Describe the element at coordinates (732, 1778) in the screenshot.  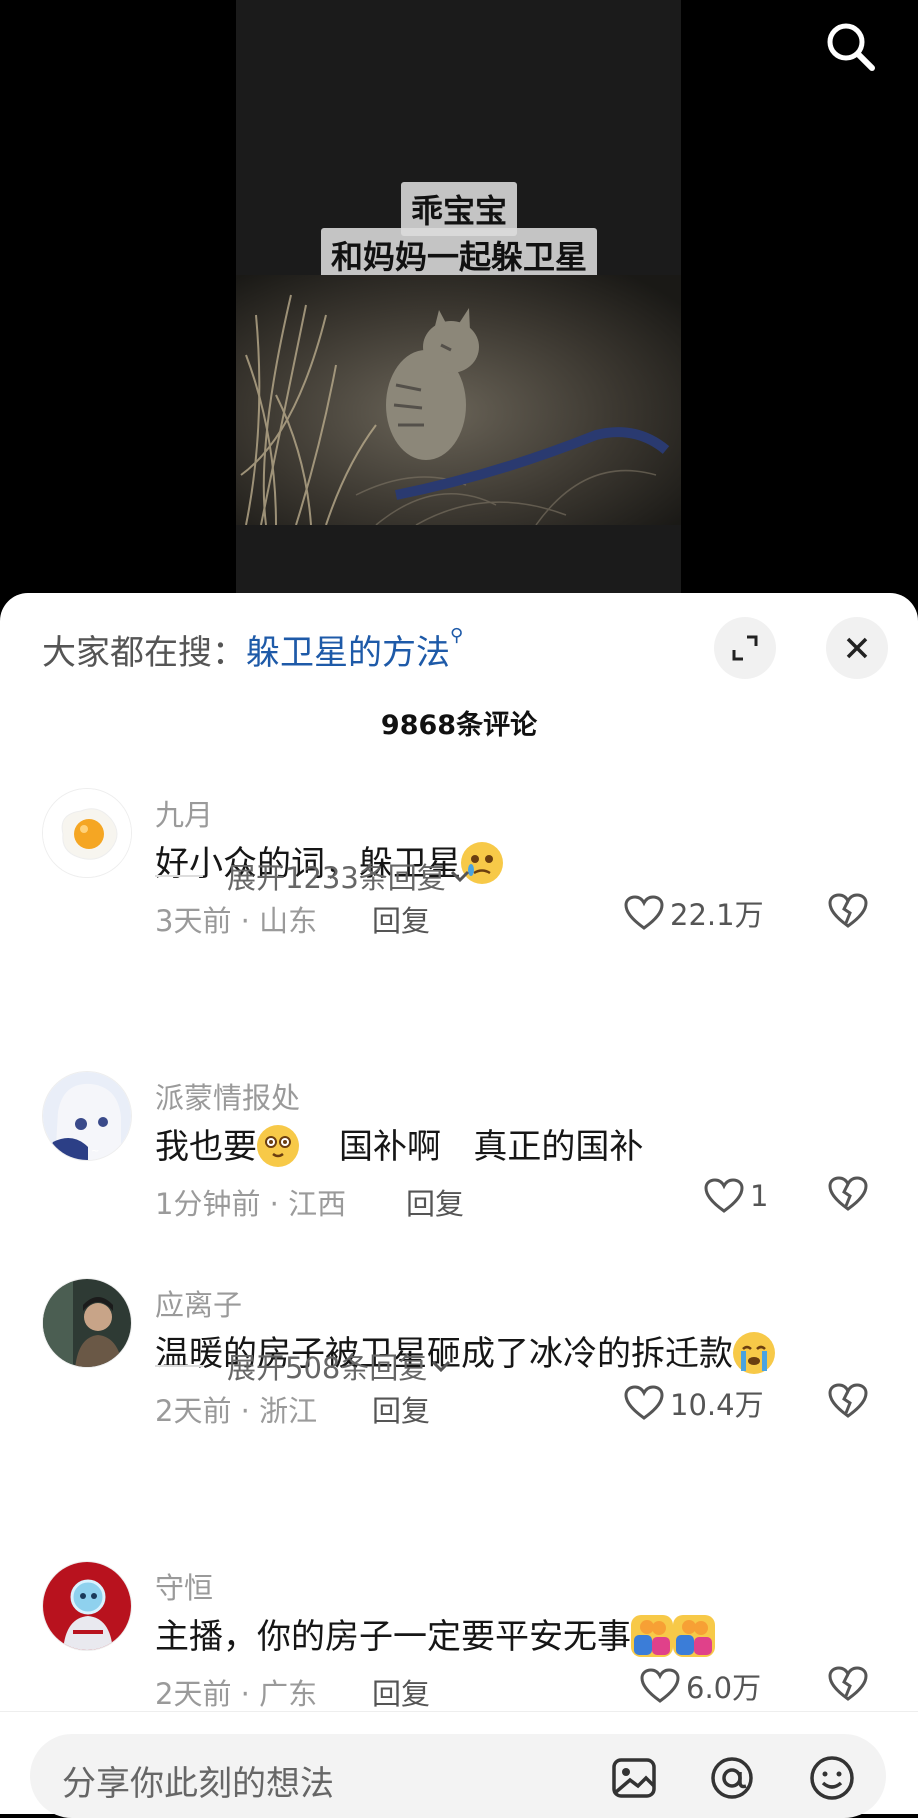
I see `at-icon` at that location.